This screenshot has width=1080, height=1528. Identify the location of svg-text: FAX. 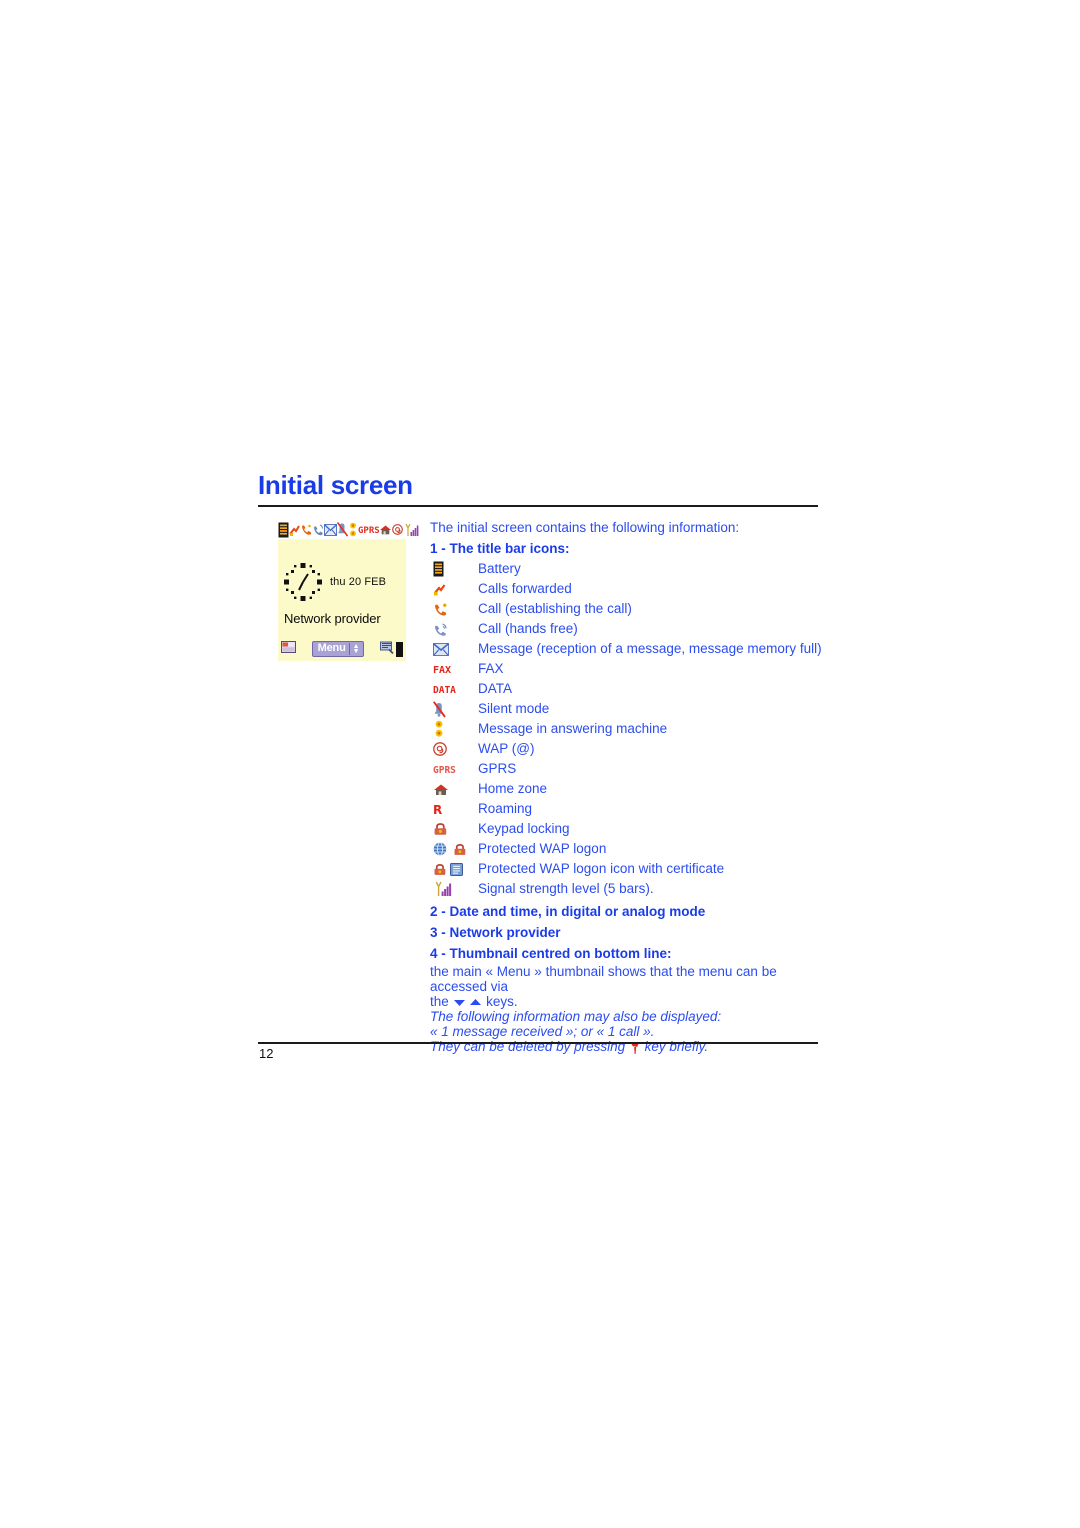
(442, 670).